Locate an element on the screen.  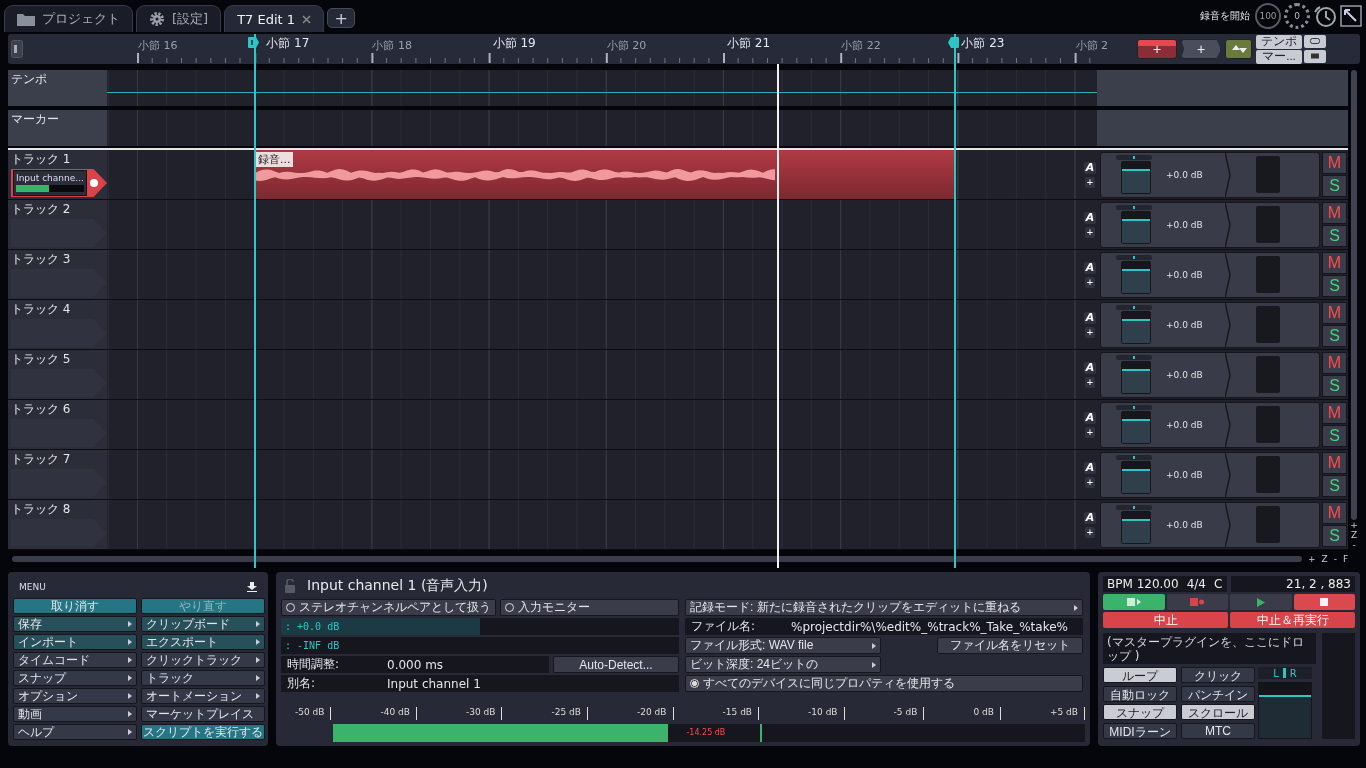
menu-button: オートメーション is located at coordinates (203, 696).